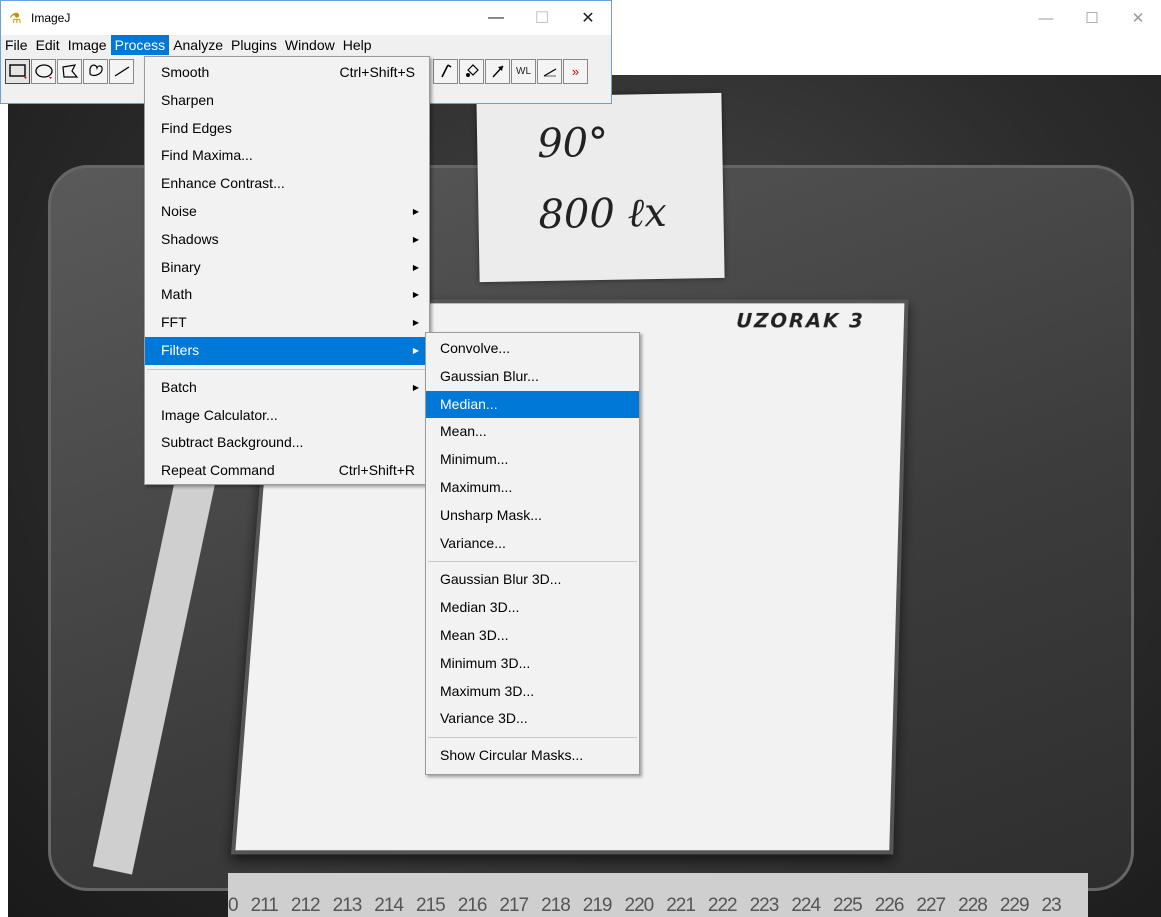 The image size is (1161, 917). I want to click on ruler-tick-label: 220, so click(639, 905).